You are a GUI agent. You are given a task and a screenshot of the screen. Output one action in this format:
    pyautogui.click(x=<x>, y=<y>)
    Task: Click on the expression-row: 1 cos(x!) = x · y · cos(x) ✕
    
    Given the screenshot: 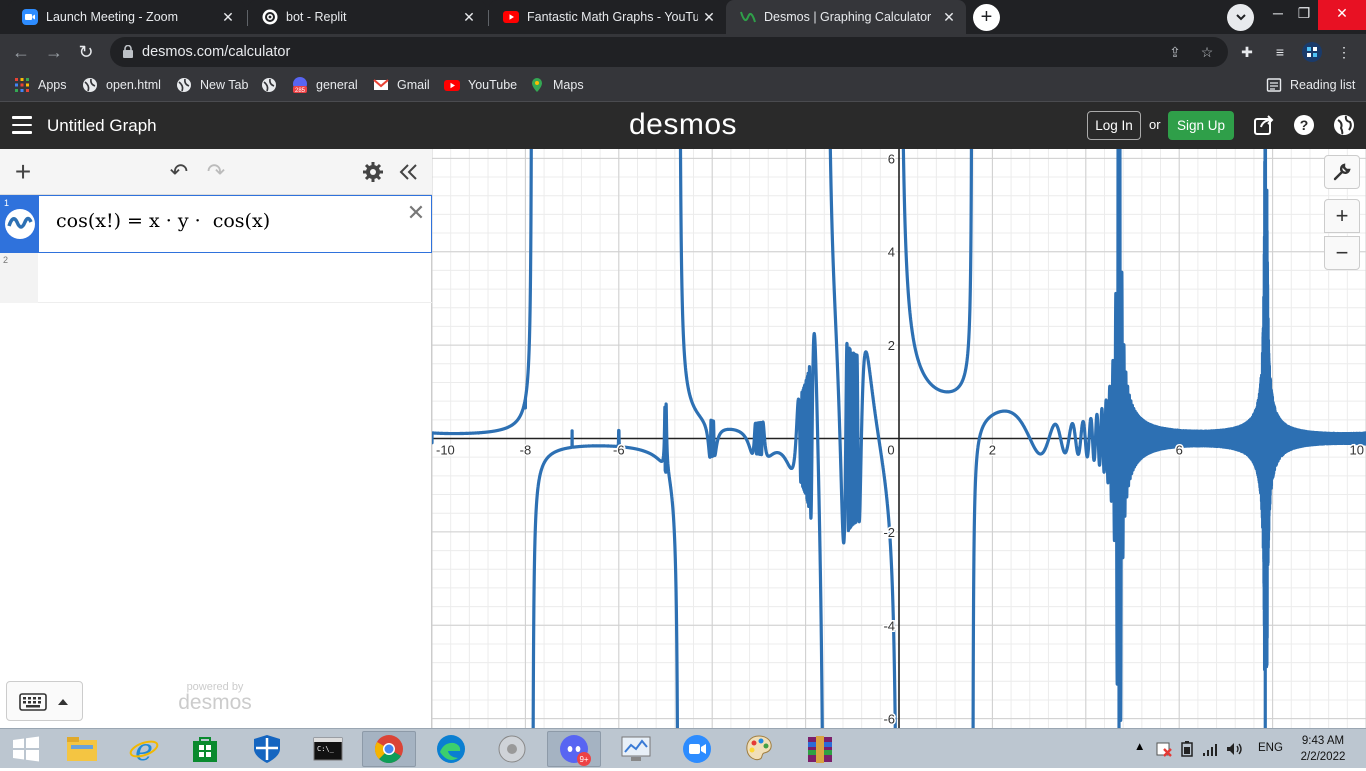 What is the action you would take?
    pyautogui.click(x=216, y=224)
    